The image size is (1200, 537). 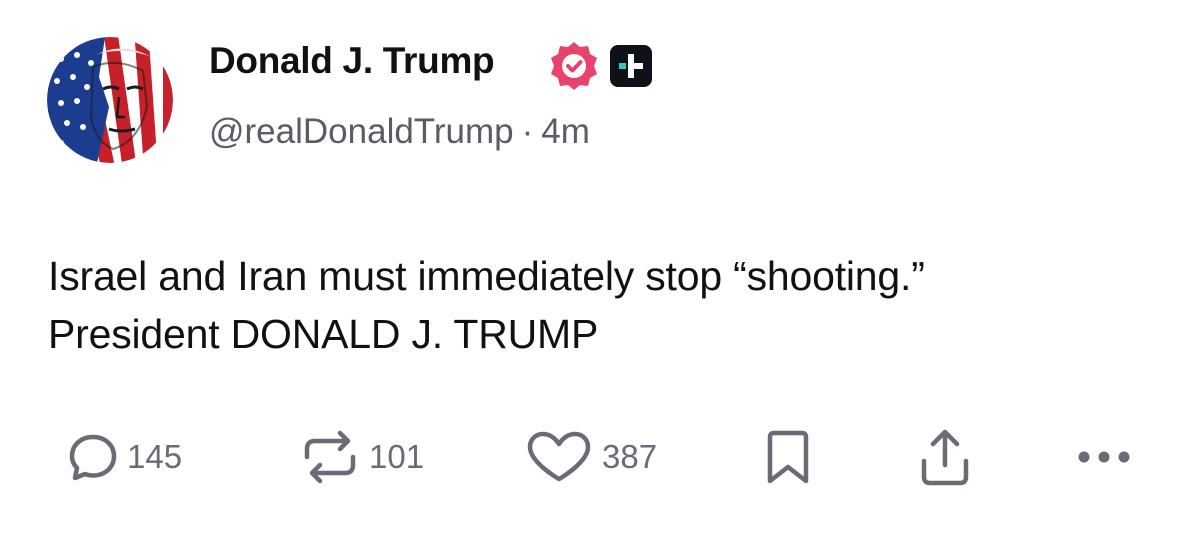 I want to click on share-button, so click(x=945, y=457).